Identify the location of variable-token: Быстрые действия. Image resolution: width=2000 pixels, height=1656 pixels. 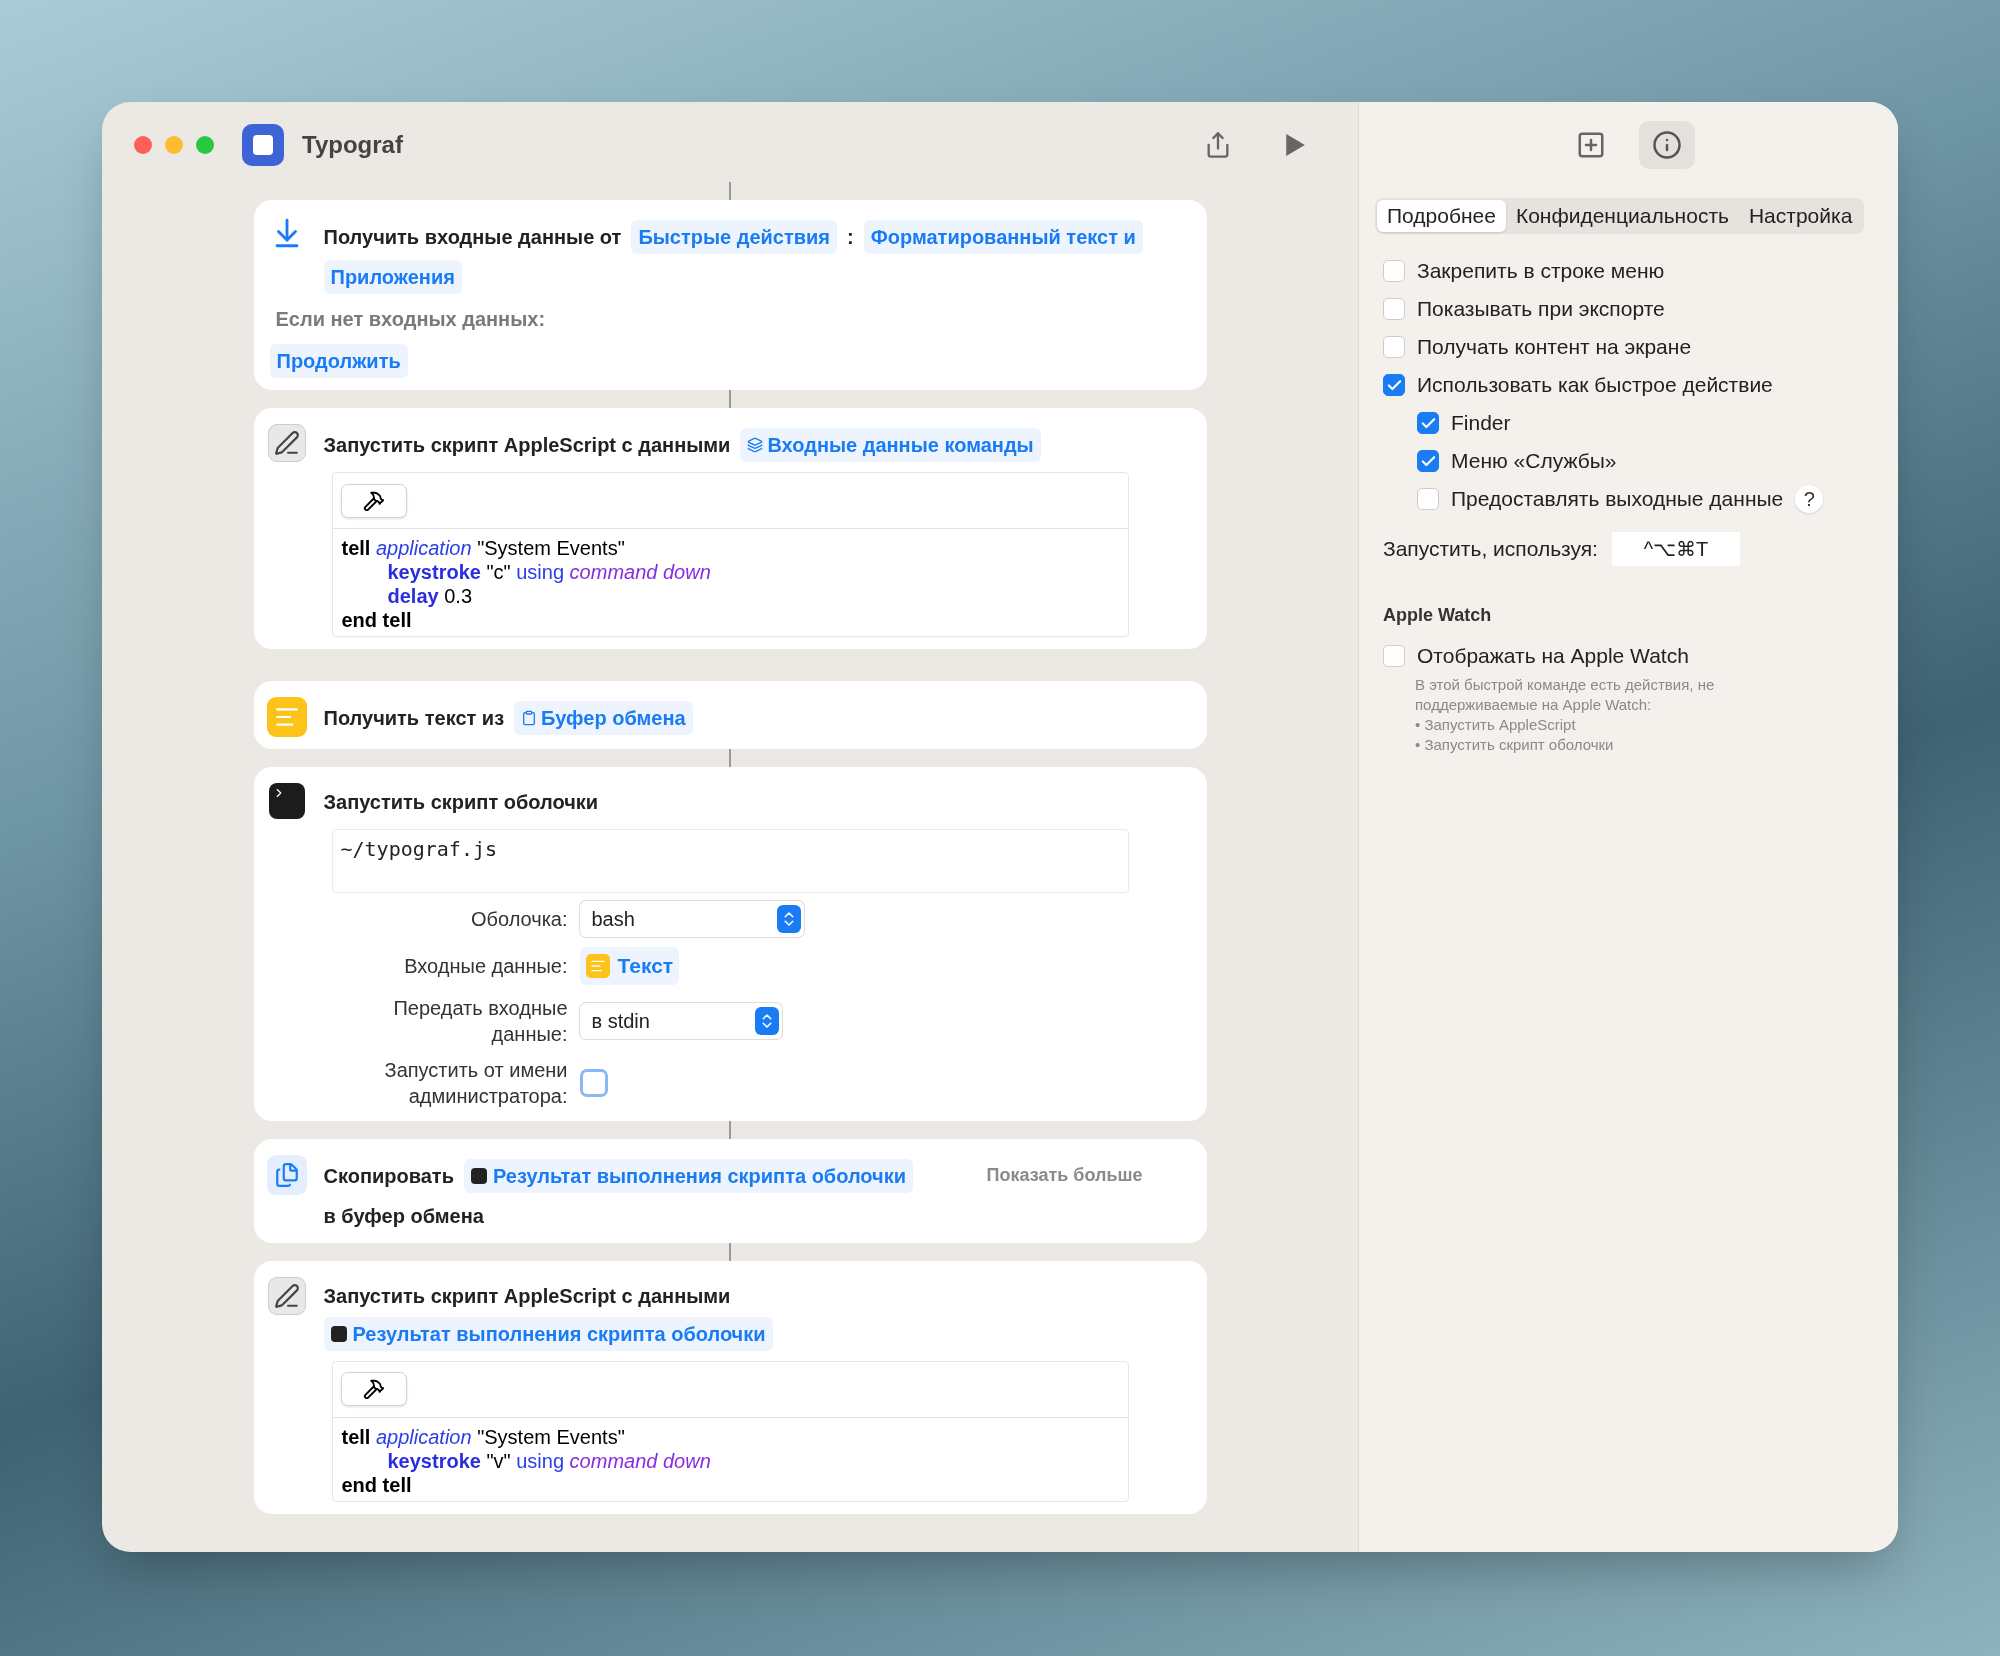
(734, 237).